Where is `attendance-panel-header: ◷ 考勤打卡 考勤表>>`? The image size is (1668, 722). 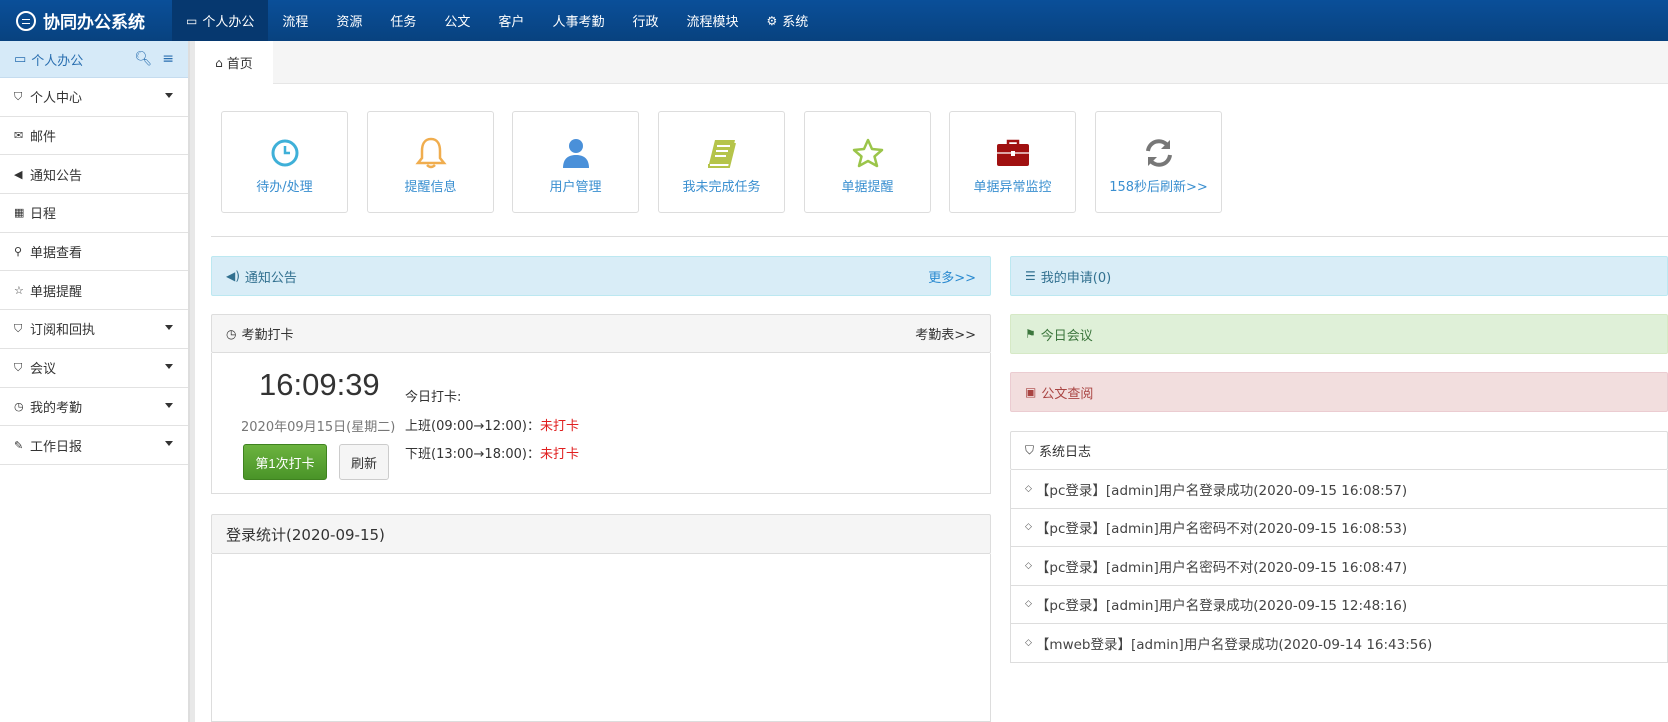 attendance-panel-header: ◷ 考勤打卡 考勤表>> is located at coordinates (601, 333).